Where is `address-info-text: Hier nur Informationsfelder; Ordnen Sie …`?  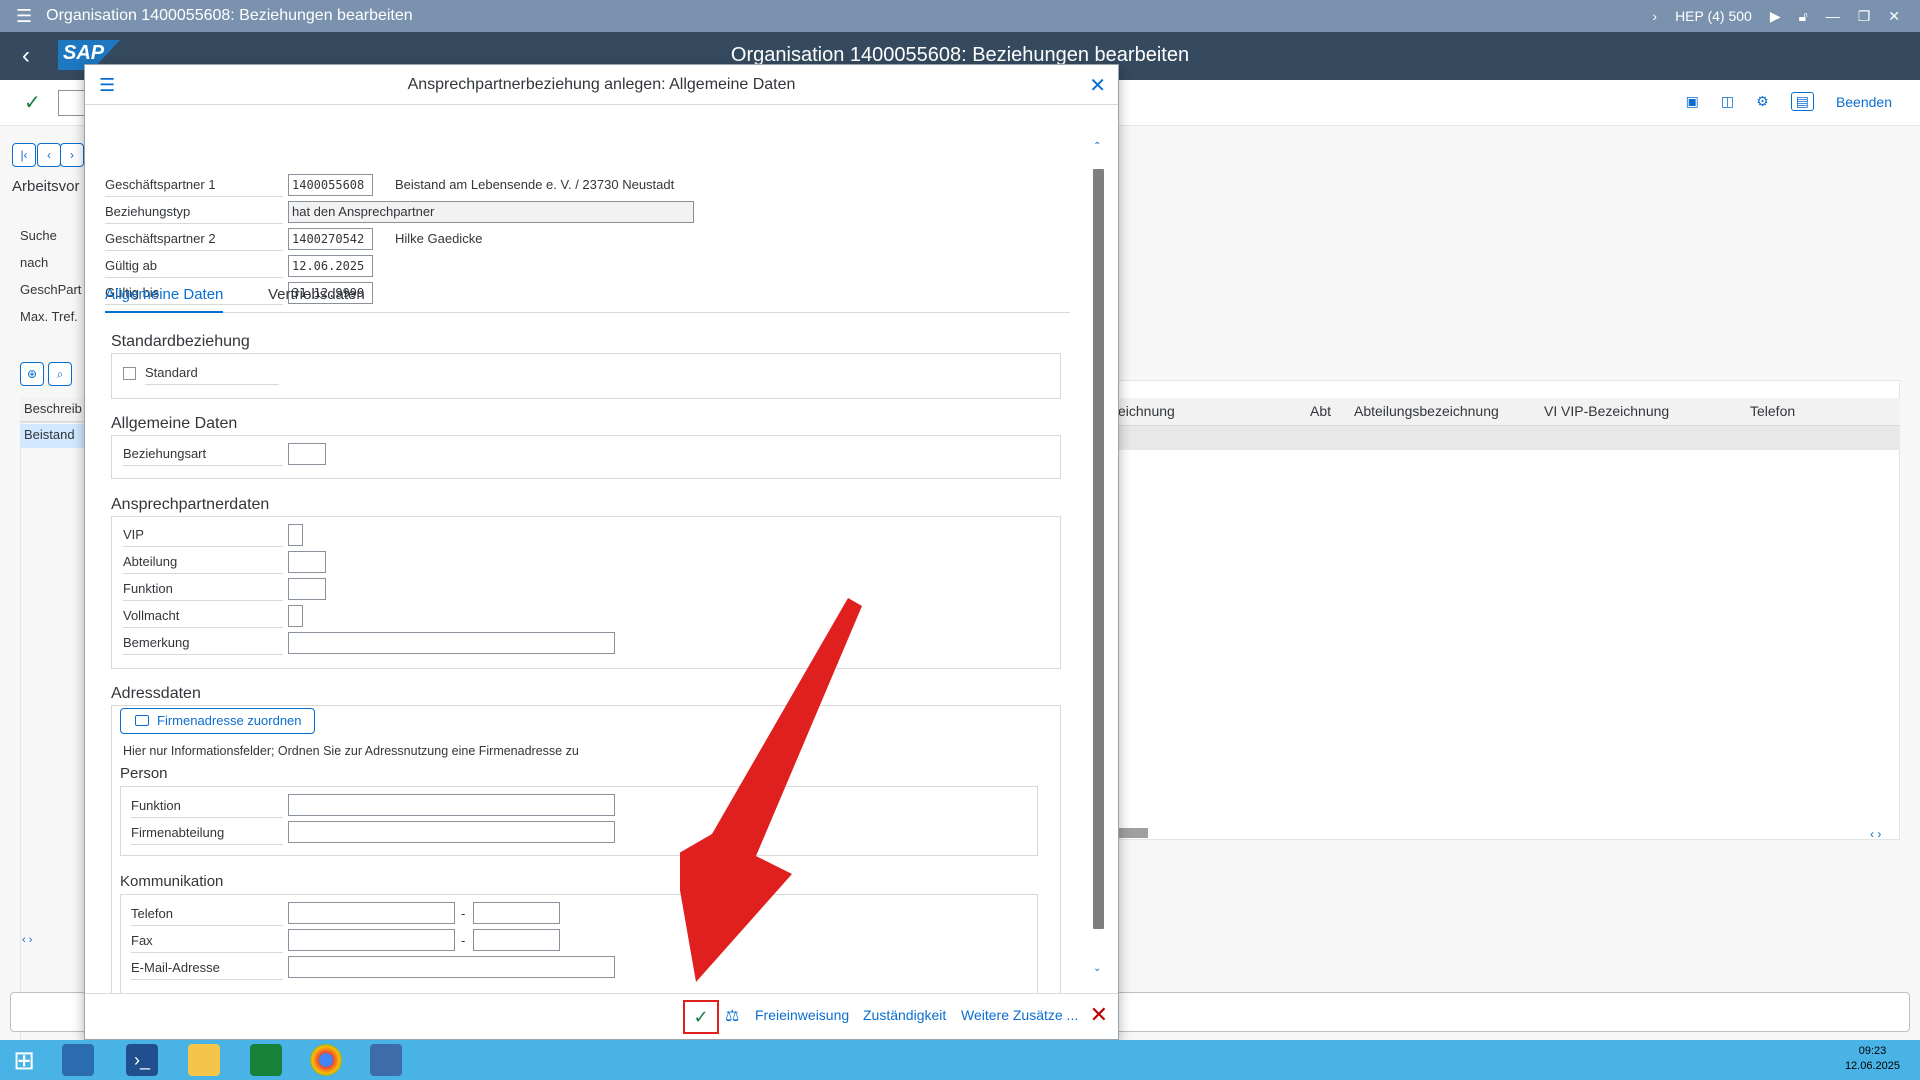
address-info-text: Hier nur Informationsfelder; Ordnen Sie … is located at coordinates (351, 751).